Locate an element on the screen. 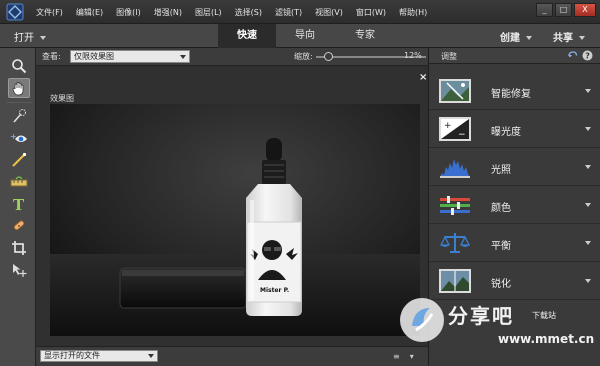  close-document-icon: × is located at coordinates (423, 77).